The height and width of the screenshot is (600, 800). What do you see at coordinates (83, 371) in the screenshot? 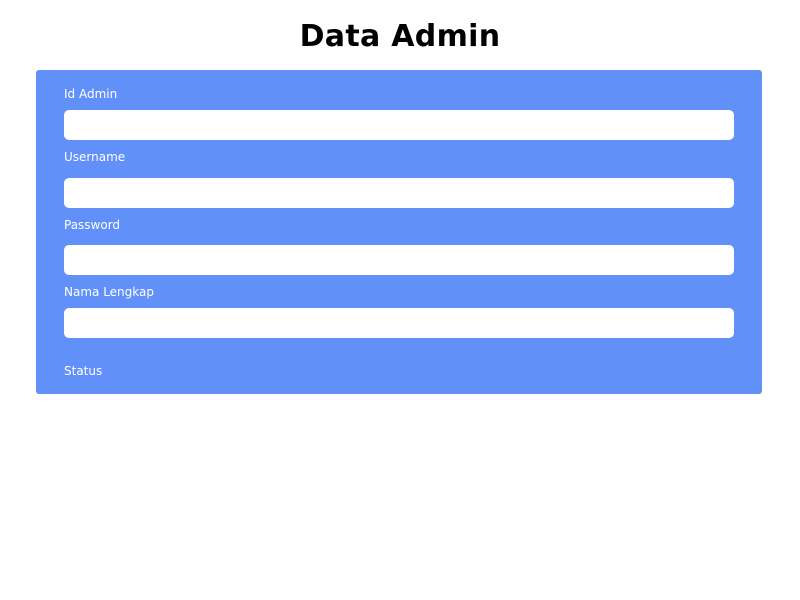
I see `status-label: Status` at bounding box center [83, 371].